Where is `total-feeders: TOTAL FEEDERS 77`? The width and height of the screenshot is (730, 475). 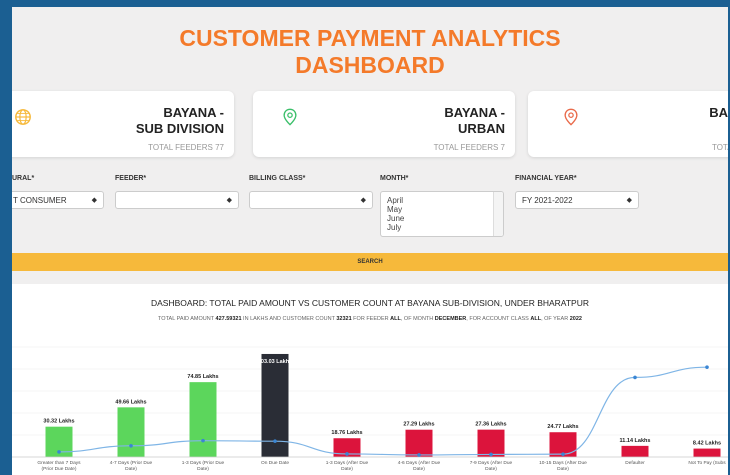
total-feeders: TOTAL FEEDERS 77 is located at coordinates (186, 147).